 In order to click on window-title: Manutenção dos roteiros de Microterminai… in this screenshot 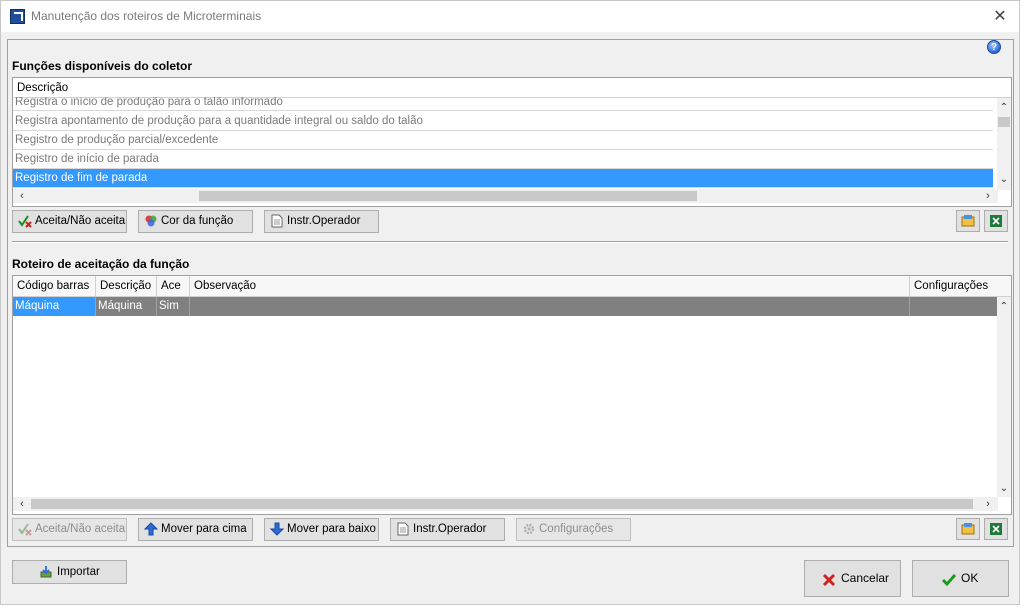, I will do `click(146, 16)`.